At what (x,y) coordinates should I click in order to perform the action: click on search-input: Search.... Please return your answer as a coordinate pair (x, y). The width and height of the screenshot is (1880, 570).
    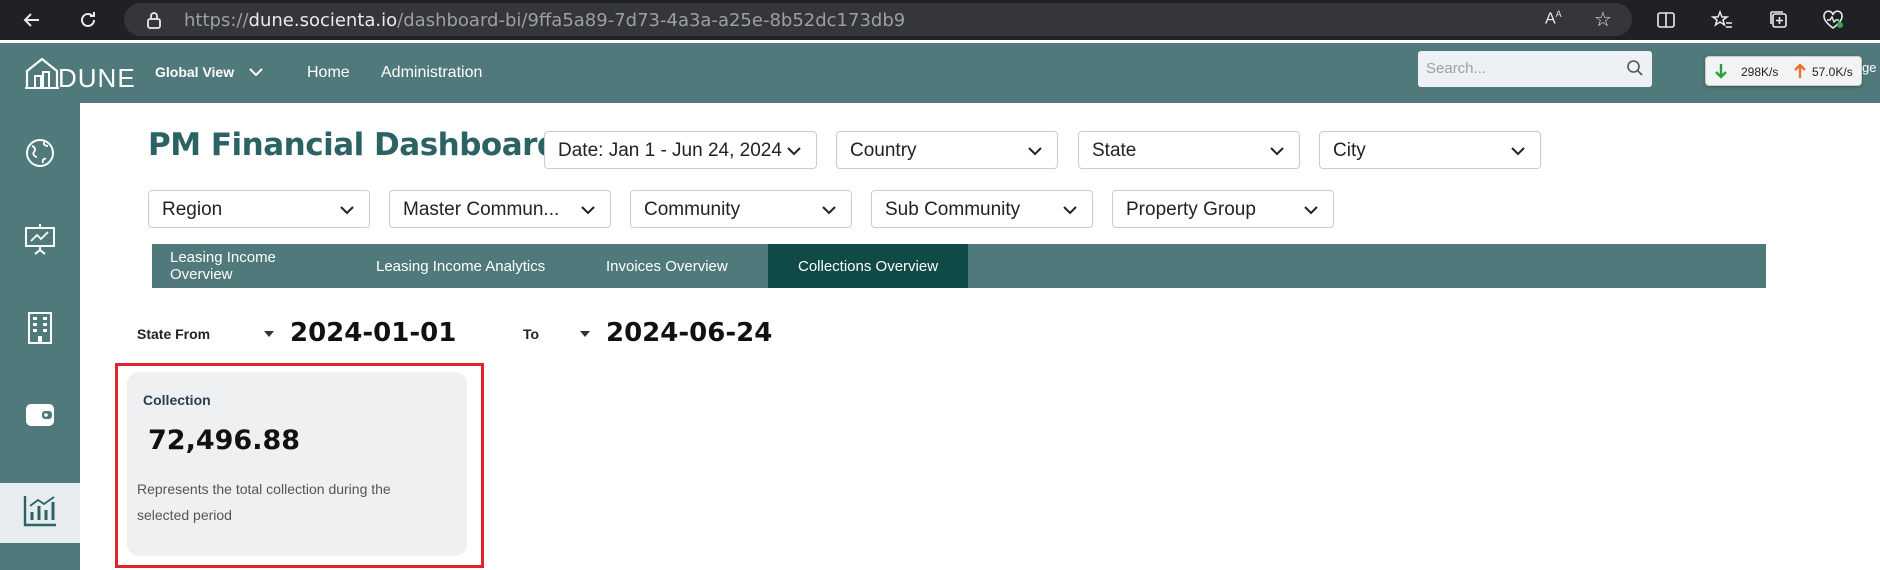
    Looking at the image, I should click on (1535, 69).